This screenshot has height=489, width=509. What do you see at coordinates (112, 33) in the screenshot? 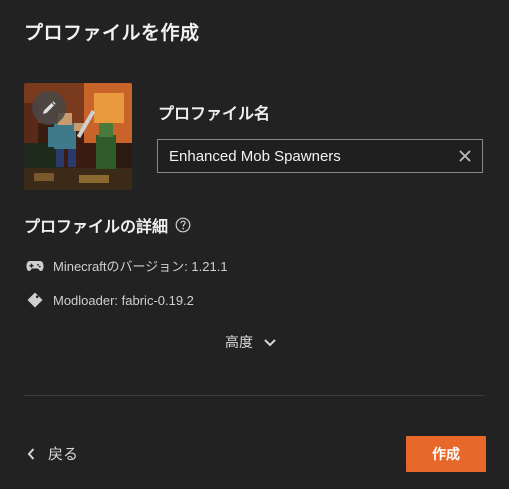
I see `dialog-title: プロファイルを作成` at bounding box center [112, 33].